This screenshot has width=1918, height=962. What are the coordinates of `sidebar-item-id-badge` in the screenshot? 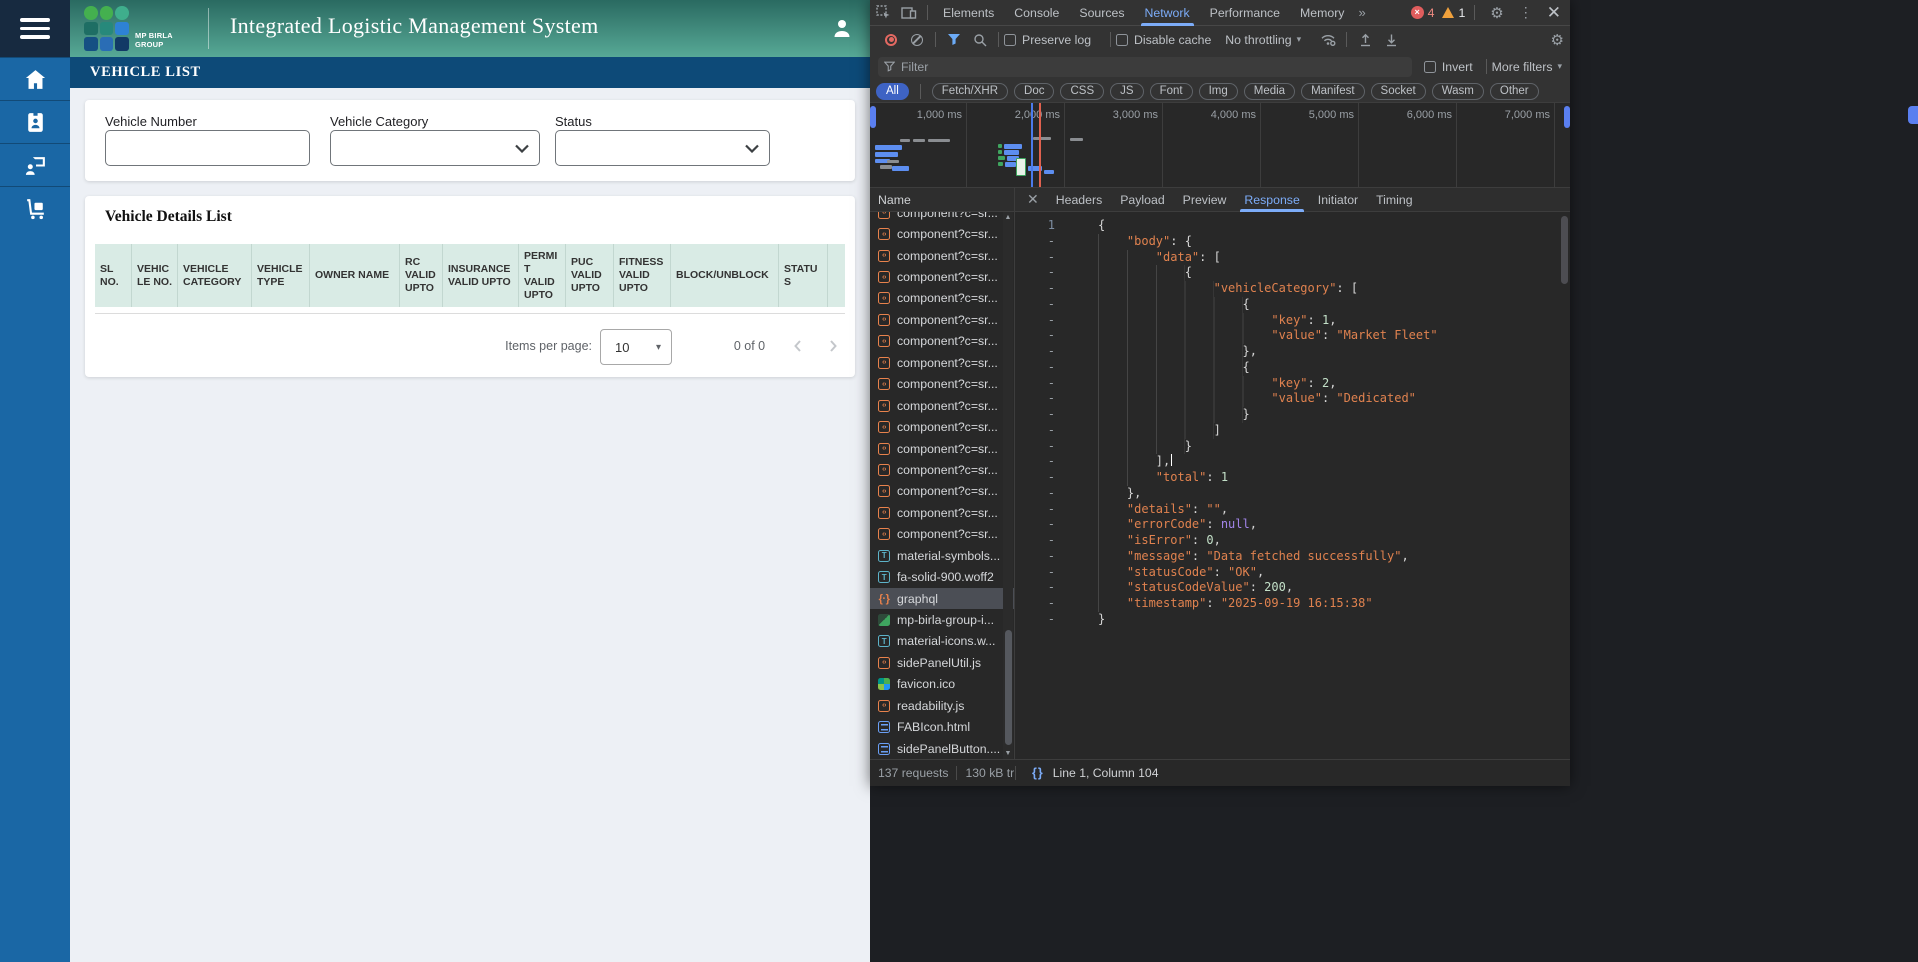 It's located at (35, 121).